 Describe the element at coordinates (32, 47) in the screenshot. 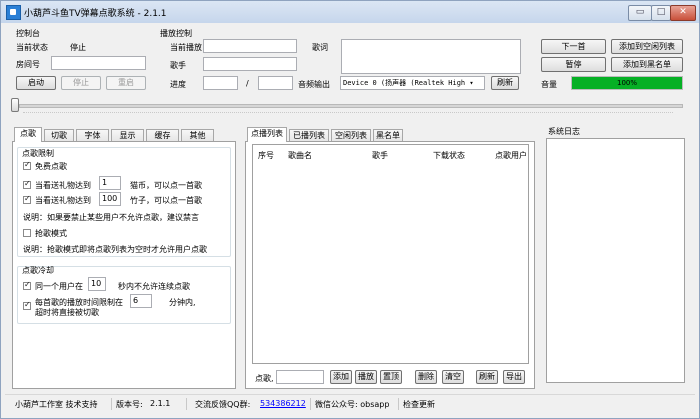

I see `status-label: 当前状态` at that location.